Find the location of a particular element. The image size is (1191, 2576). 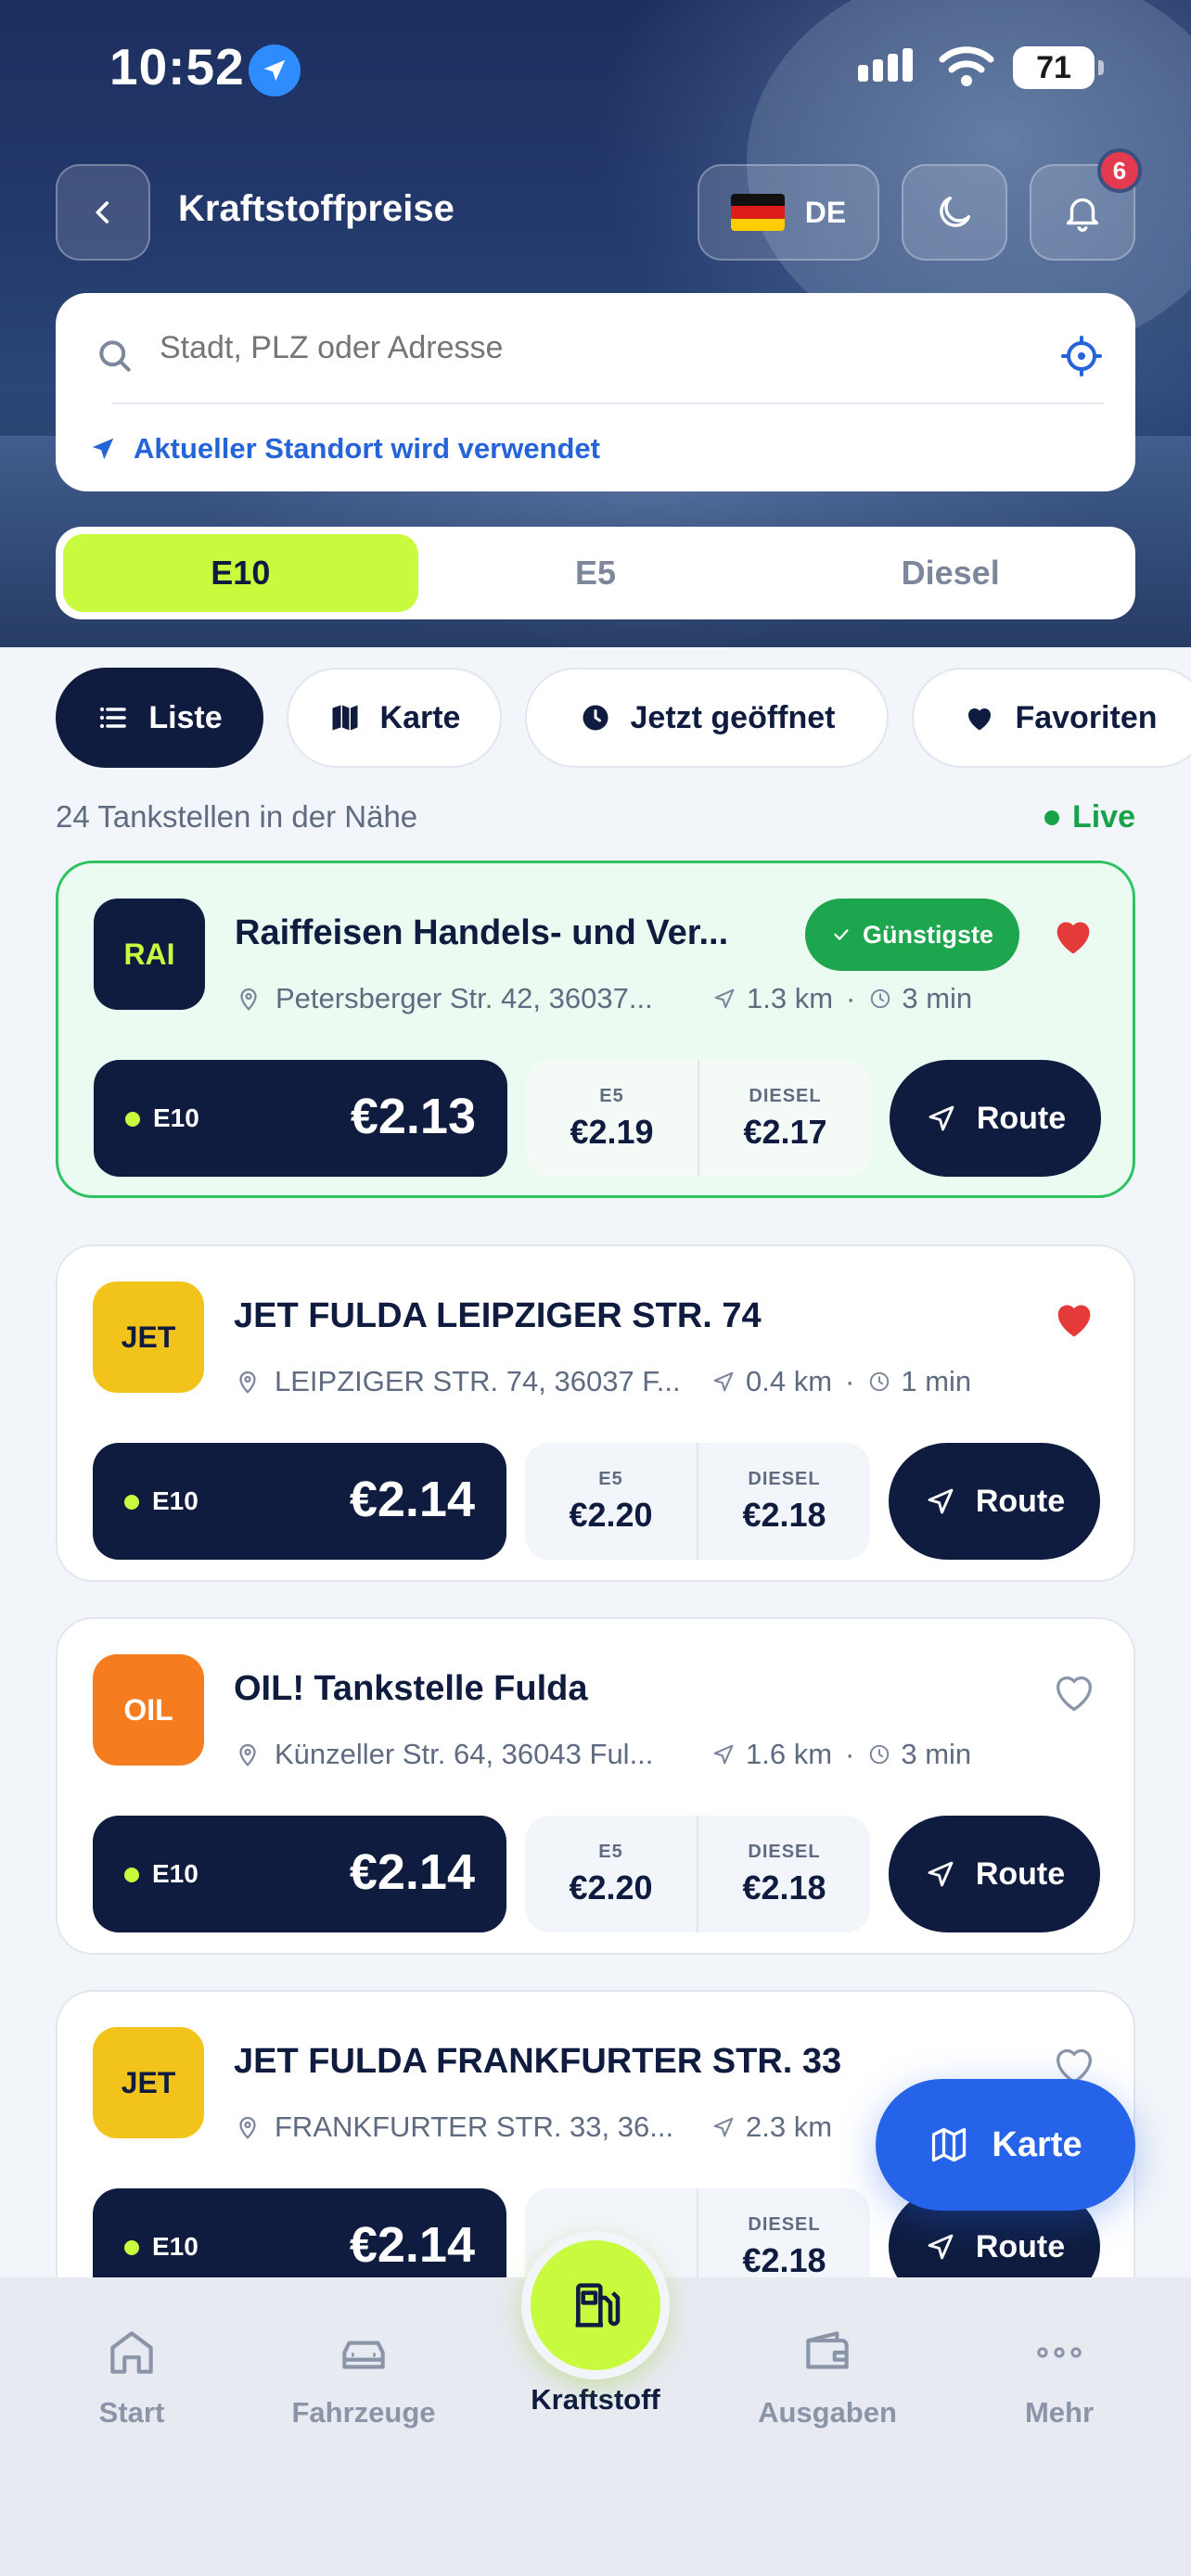

e5-label: E5 is located at coordinates (610, 1852).